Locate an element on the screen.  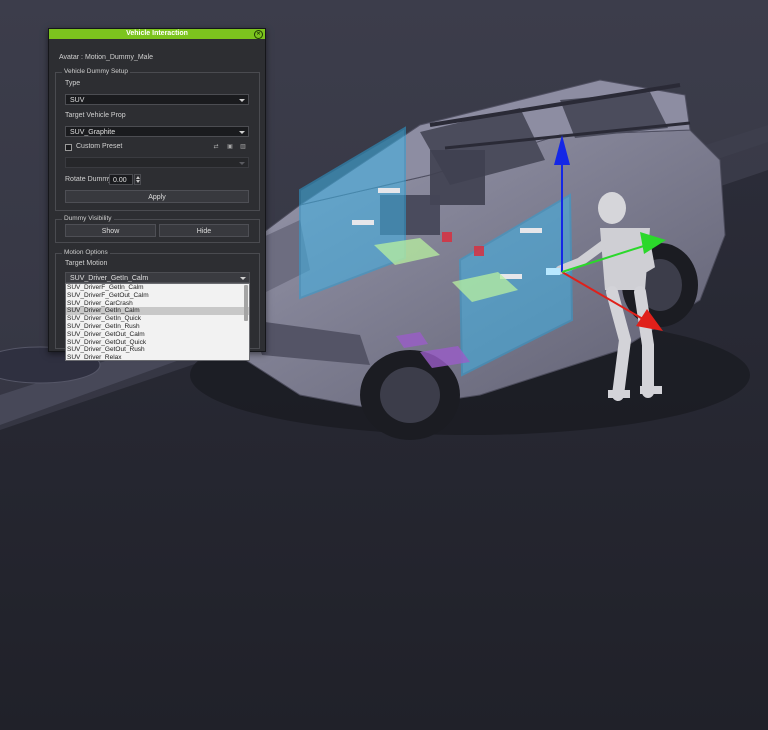
target-motion-dropdown: SUV_Driver_GetIn_Calm is located at coordinates (157, 277).